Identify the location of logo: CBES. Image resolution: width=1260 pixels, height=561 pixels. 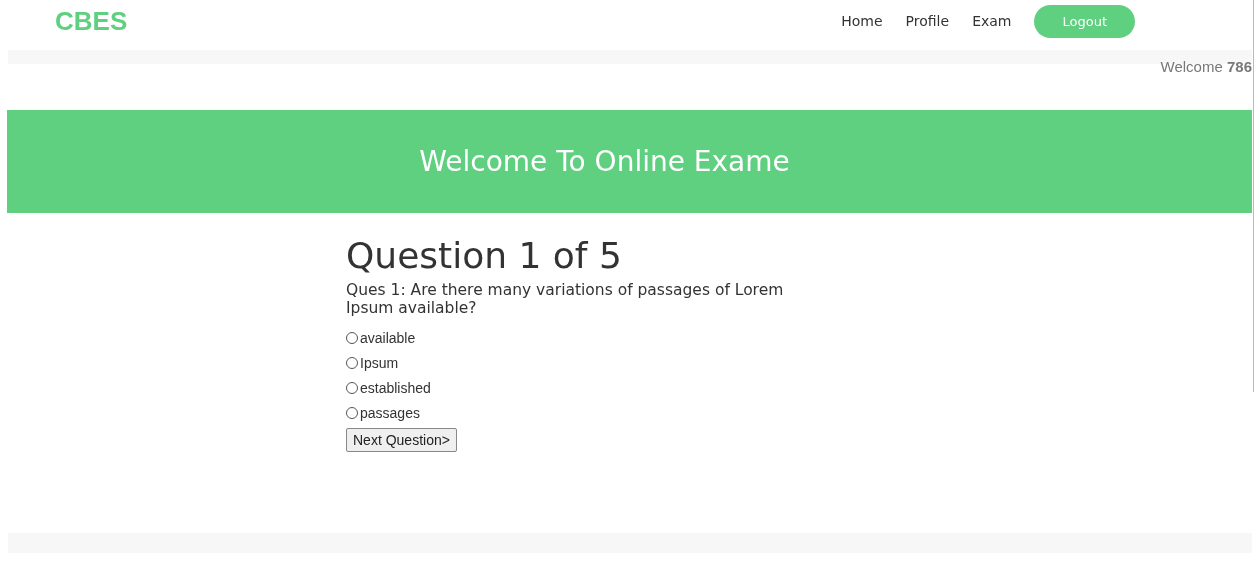
(91, 21).